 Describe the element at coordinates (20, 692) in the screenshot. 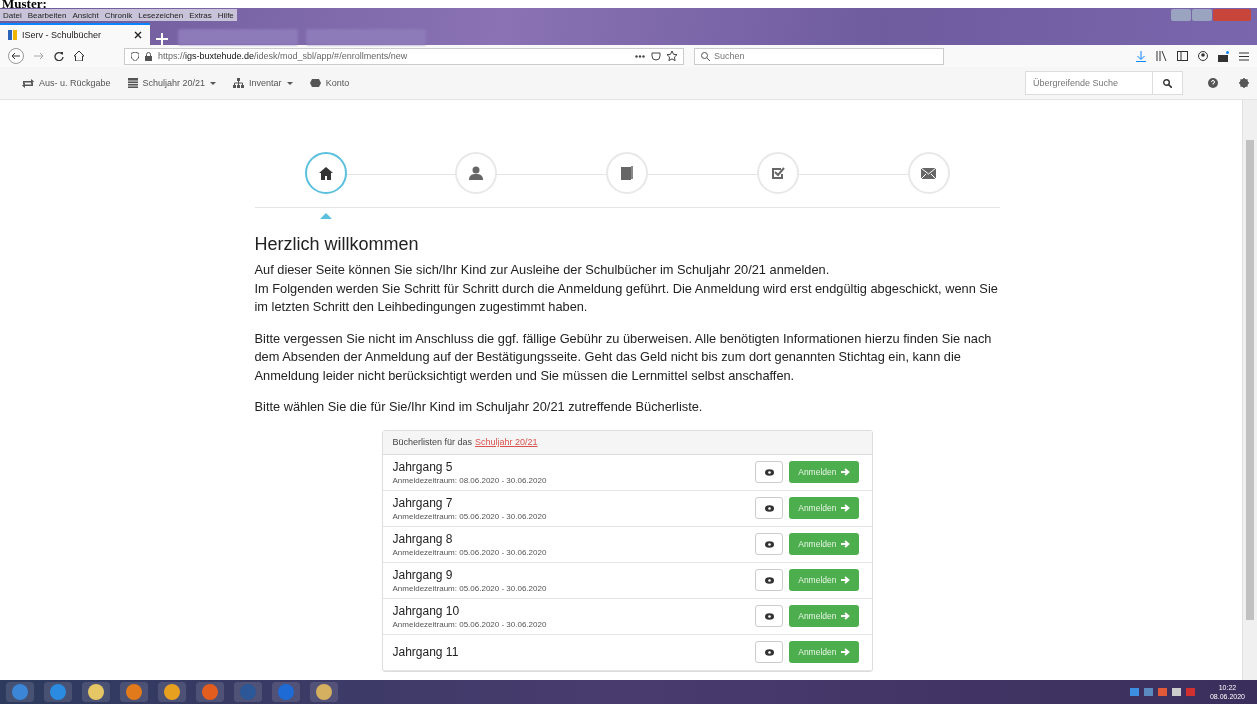

I see `start-orb-icon` at that location.